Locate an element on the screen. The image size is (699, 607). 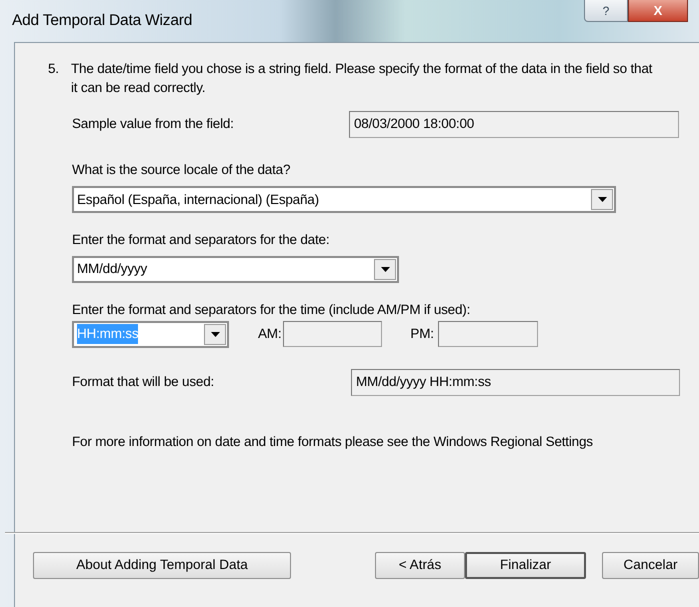
step-number: 5. is located at coordinates (54, 69).